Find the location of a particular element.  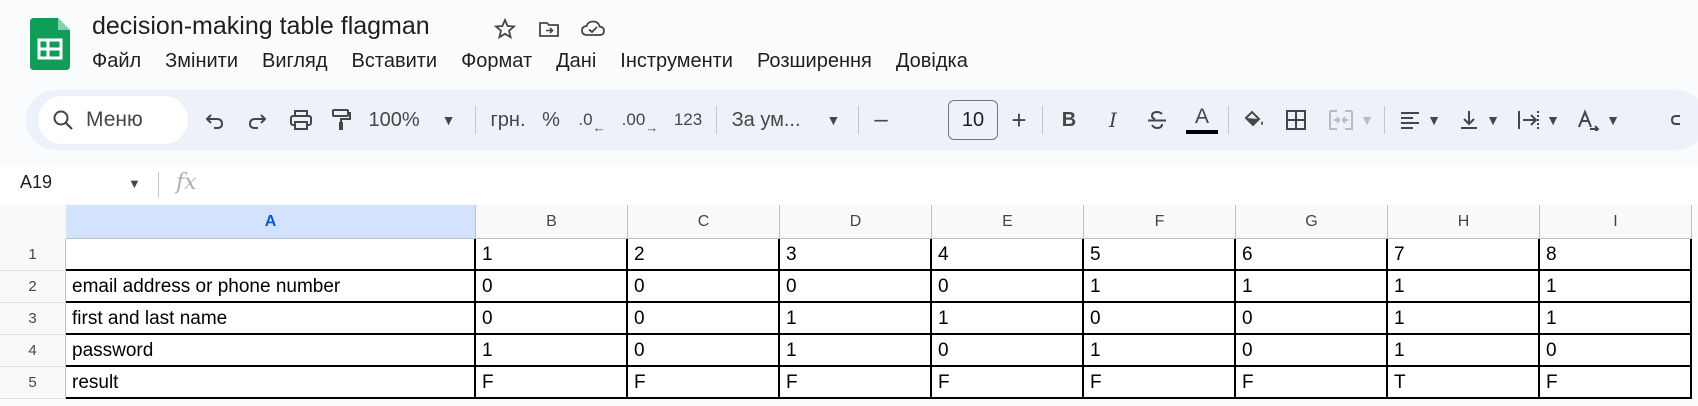

redo-icon is located at coordinates (257, 120).